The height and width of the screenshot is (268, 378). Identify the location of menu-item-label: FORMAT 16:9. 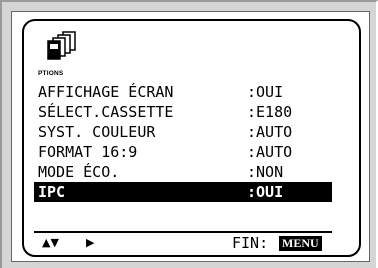
(88, 152).